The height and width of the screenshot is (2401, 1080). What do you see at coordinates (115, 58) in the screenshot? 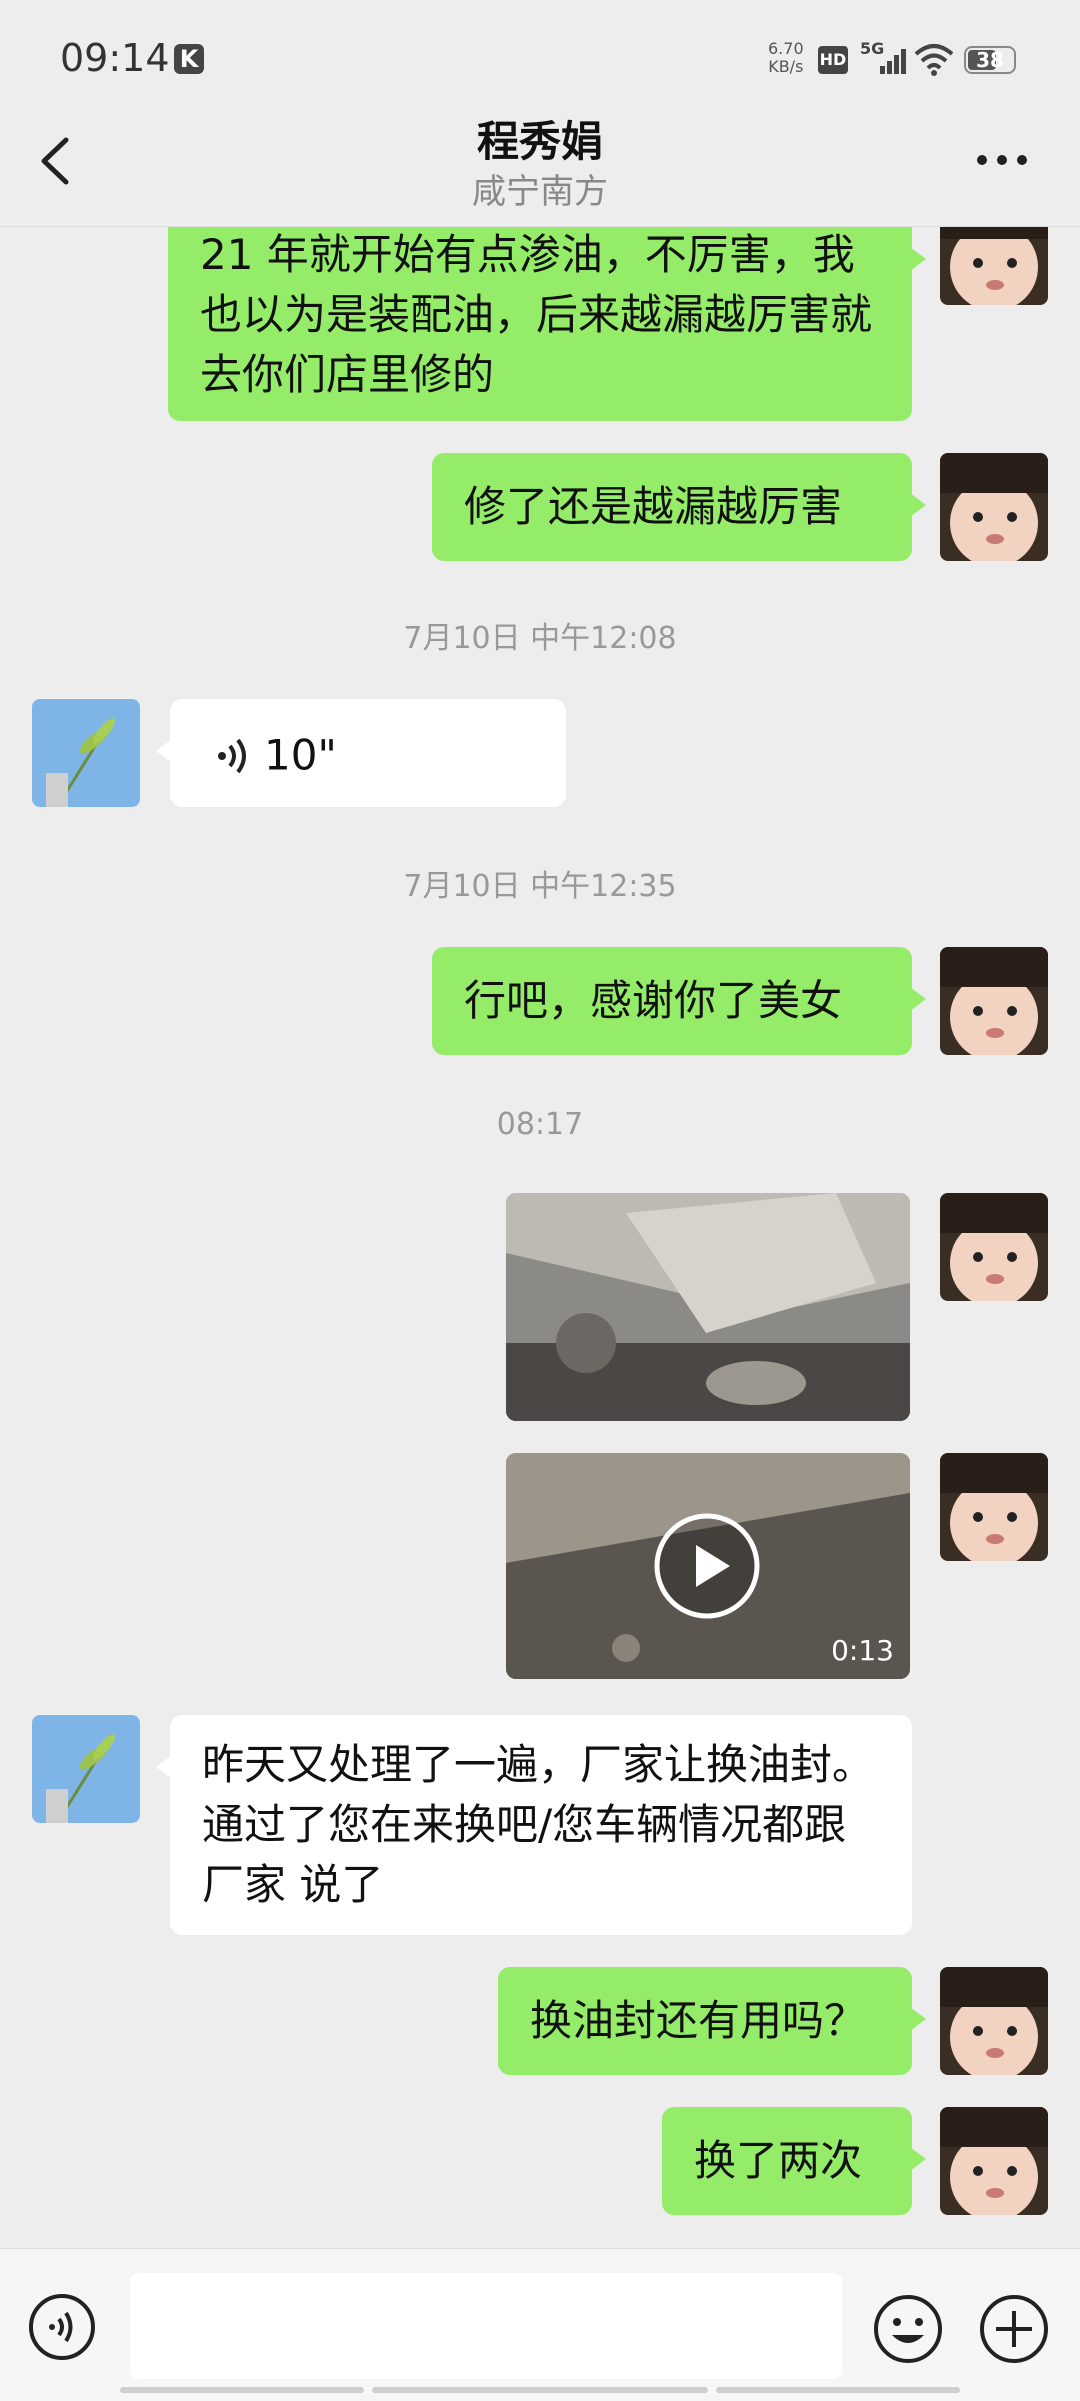
I see `status-time: 09:14` at bounding box center [115, 58].